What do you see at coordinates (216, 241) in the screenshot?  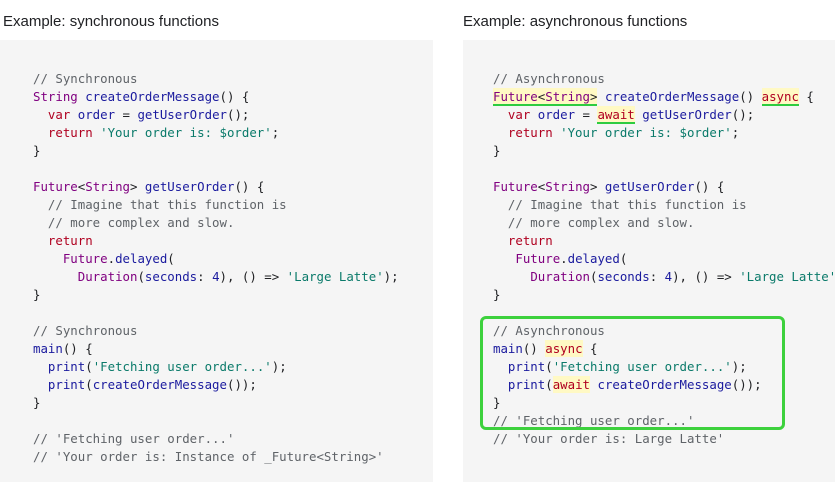 I see `code-line: return` at bounding box center [216, 241].